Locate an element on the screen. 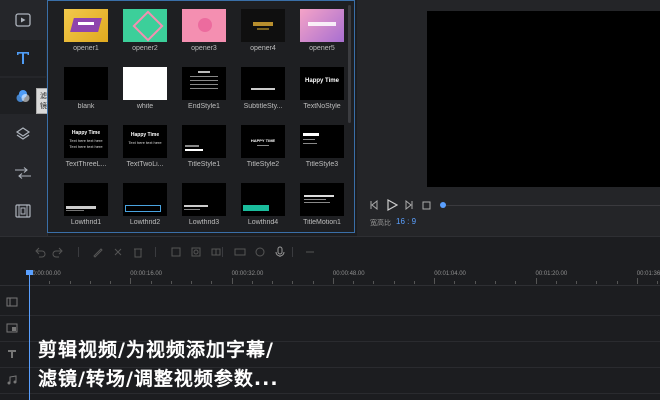 The height and width of the screenshot is (400, 660). freeze-icon is located at coordinates (240, 252).